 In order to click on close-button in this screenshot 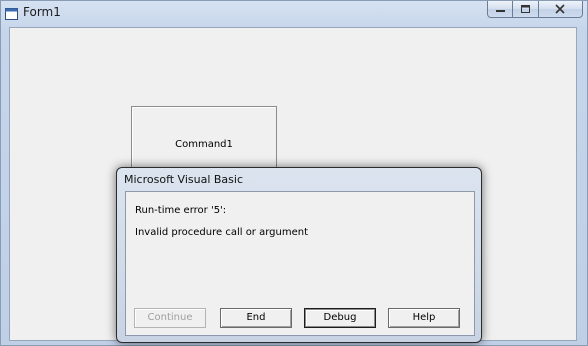, I will do `click(561, 9)`.